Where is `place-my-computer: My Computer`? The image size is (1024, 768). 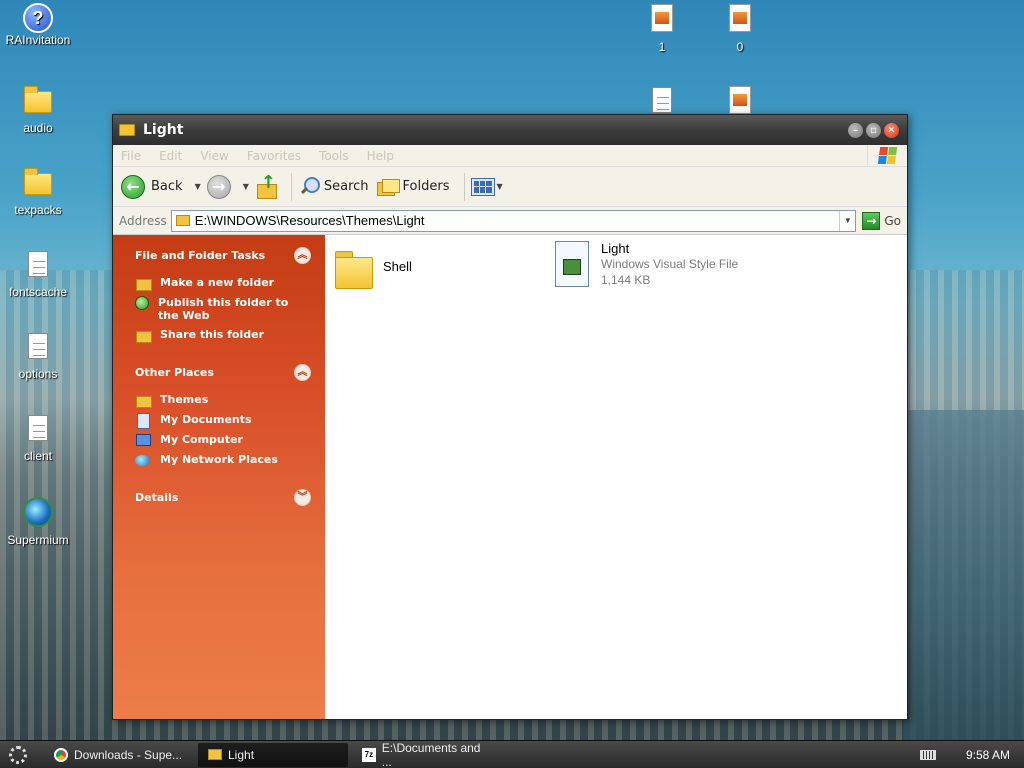
place-my-computer: My Computer is located at coordinates (223, 440).